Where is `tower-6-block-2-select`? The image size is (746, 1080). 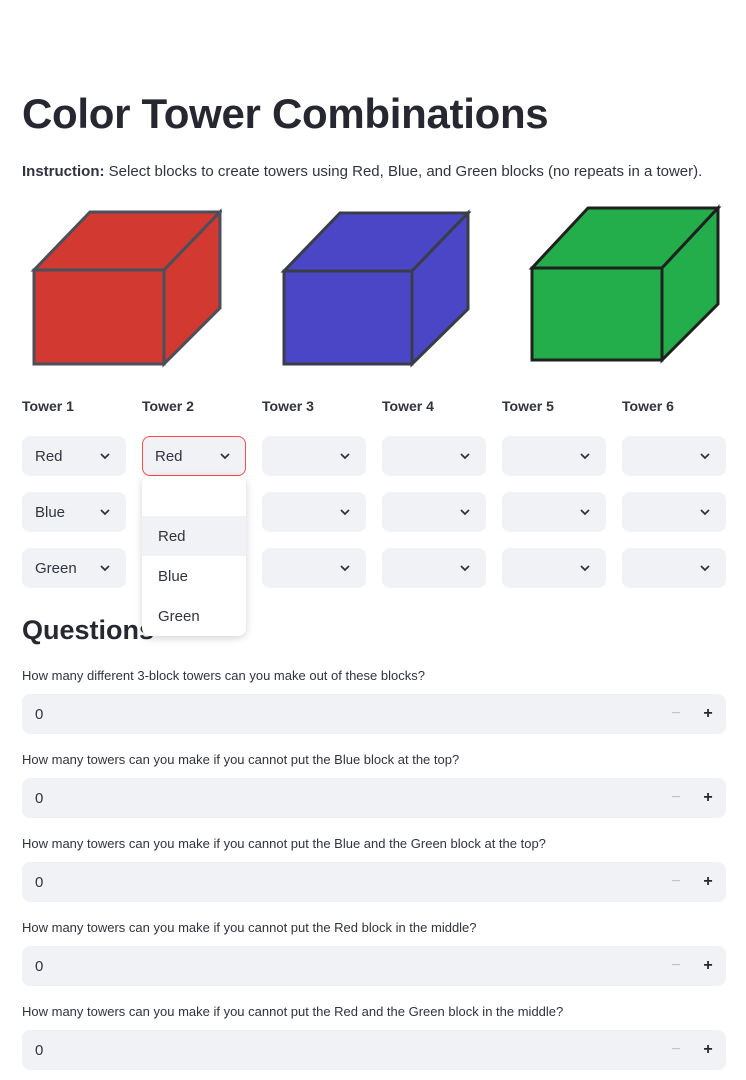 tower-6-block-2-select is located at coordinates (674, 512).